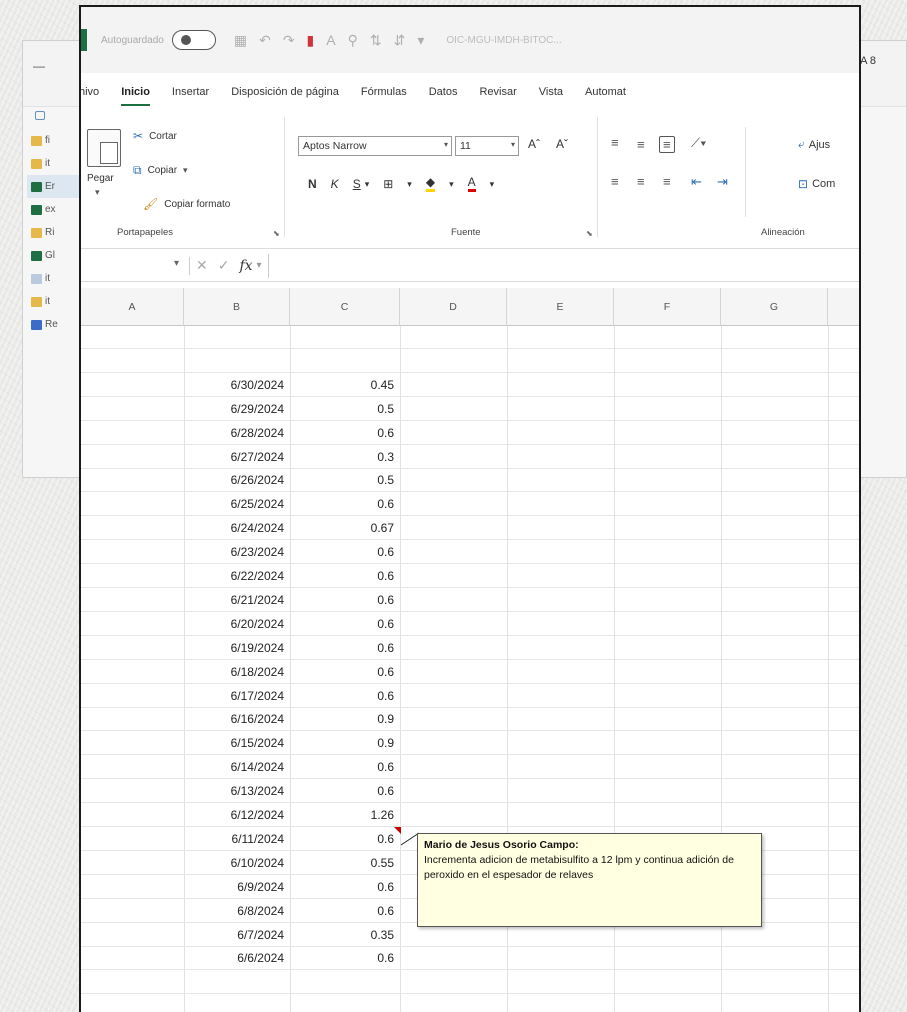 Image resolution: width=907 pixels, height=1012 pixels. What do you see at coordinates (104, 148) in the screenshot?
I see `paste-icon` at bounding box center [104, 148].